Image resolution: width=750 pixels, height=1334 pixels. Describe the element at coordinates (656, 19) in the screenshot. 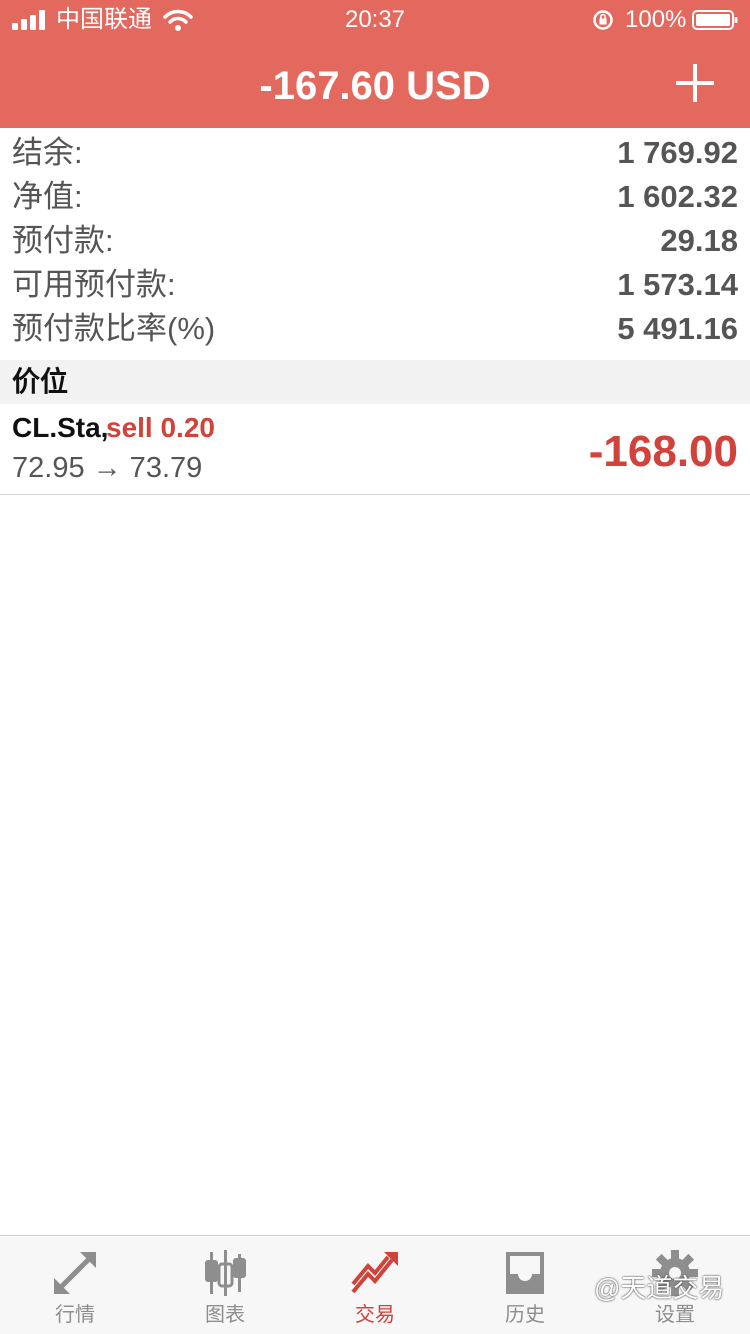

I see `battery-percent: 100%` at that location.